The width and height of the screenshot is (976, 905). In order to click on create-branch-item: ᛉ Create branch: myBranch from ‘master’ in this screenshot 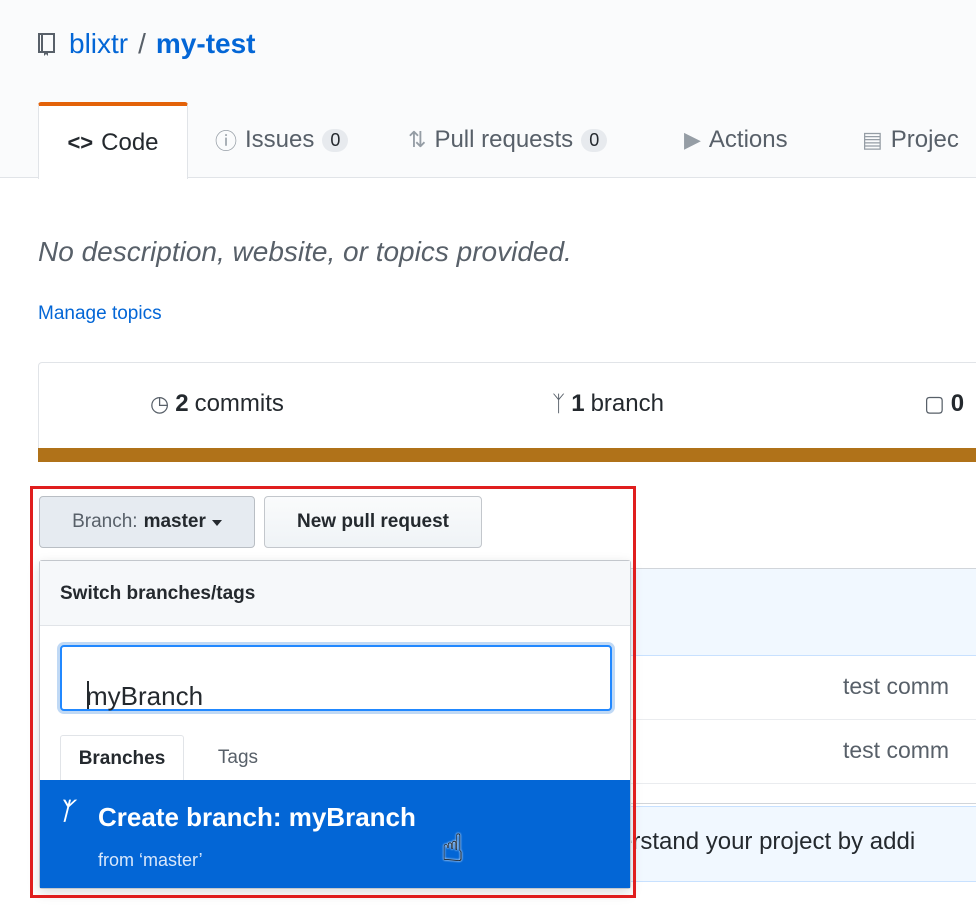, I will do `click(335, 834)`.